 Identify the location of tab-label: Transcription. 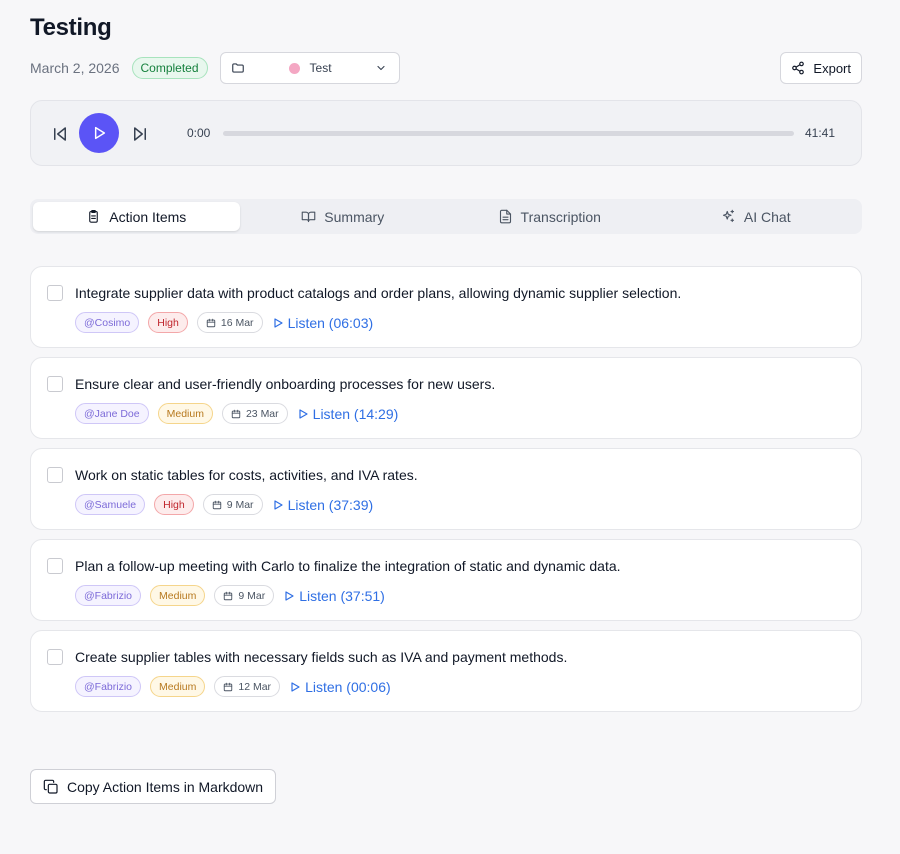
(560, 216).